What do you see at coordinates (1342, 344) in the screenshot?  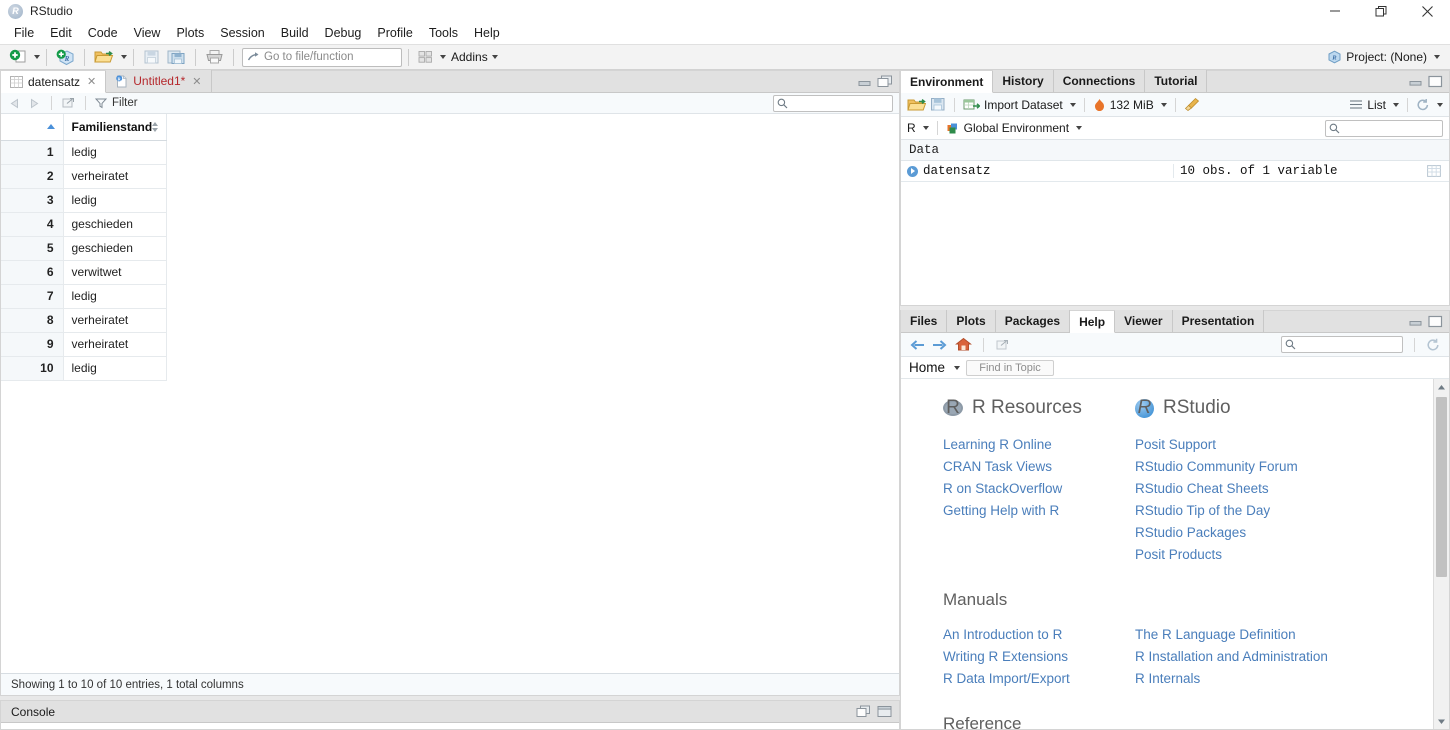 I see `help-search-input` at bounding box center [1342, 344].